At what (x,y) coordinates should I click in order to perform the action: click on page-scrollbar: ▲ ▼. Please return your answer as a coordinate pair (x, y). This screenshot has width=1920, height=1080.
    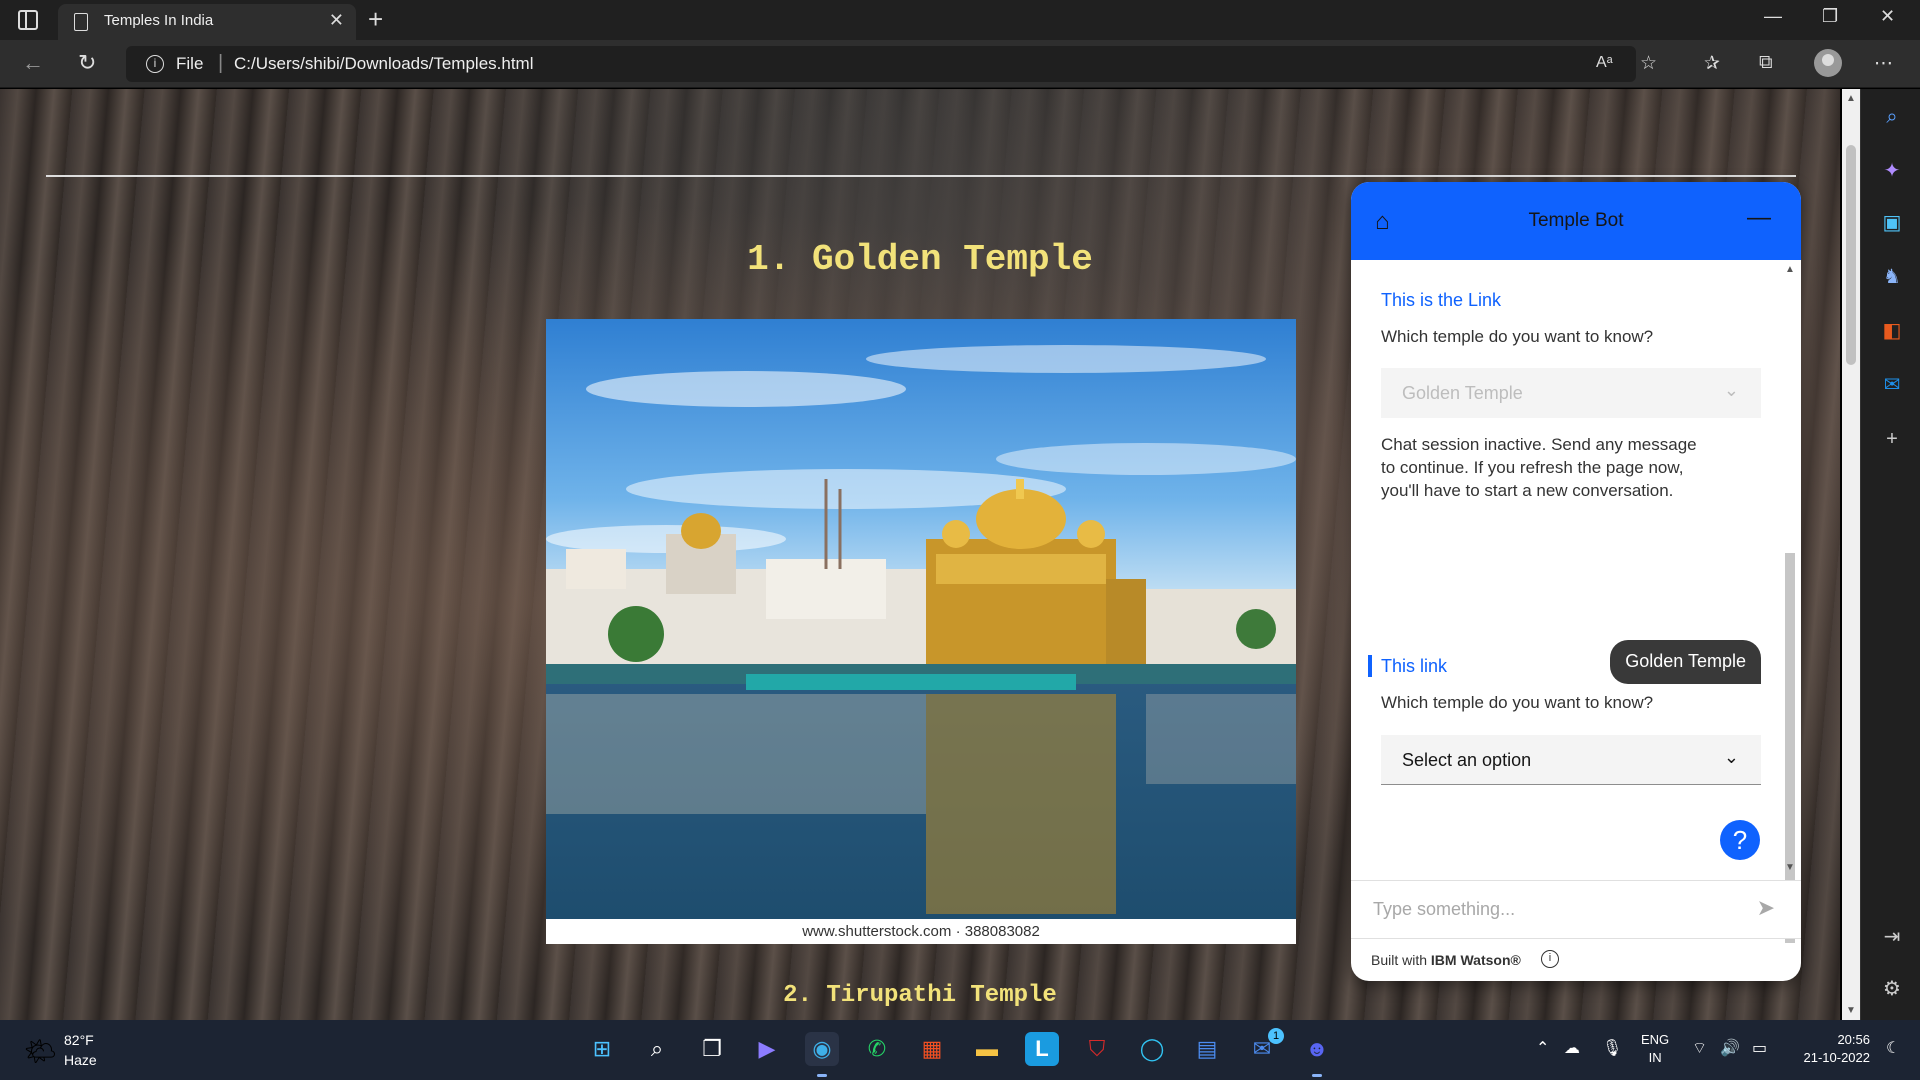
    Looking at the image, I should click on (1851, 554).